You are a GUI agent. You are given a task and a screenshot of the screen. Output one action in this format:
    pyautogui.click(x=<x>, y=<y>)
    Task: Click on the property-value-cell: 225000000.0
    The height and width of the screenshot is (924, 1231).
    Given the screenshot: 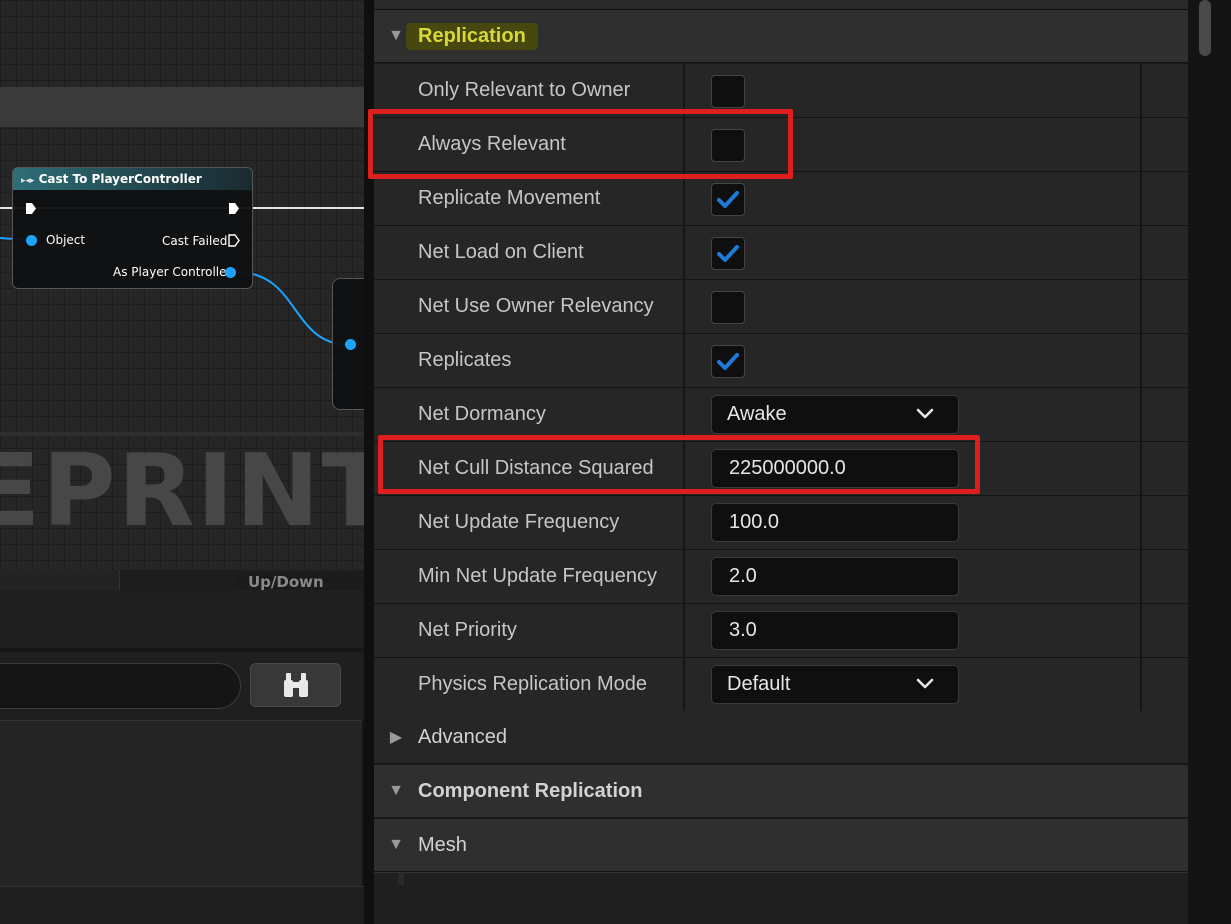 What is the action you would take?
    pyautogui.click(x=914, y=468)
    